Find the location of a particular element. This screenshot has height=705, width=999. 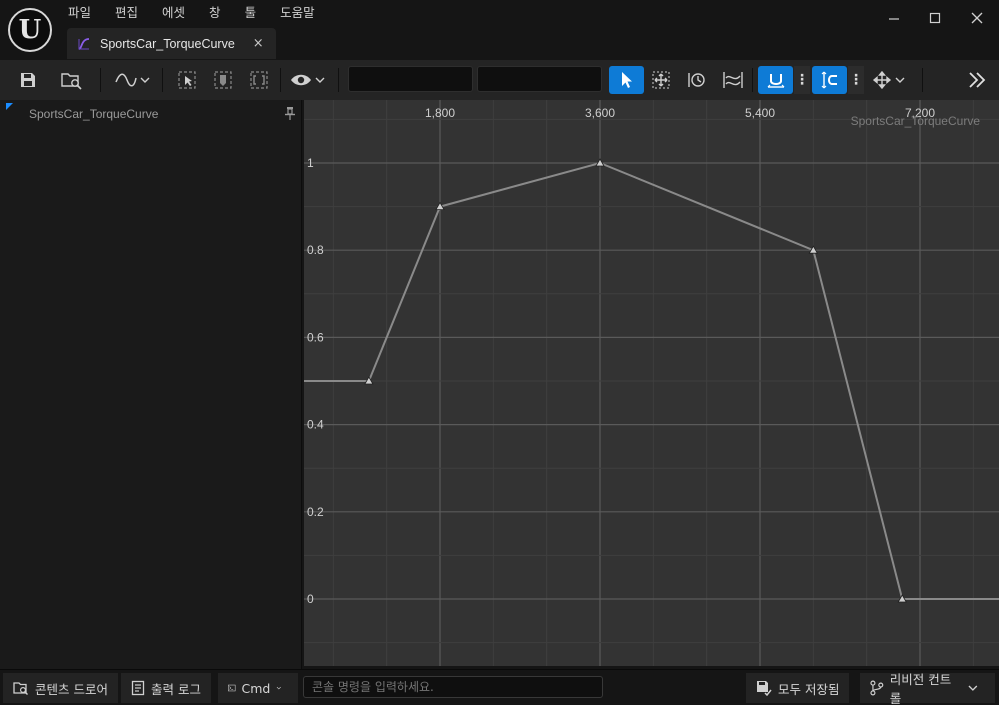

y-tick-label: 0 is located at coordinates (310, 599).